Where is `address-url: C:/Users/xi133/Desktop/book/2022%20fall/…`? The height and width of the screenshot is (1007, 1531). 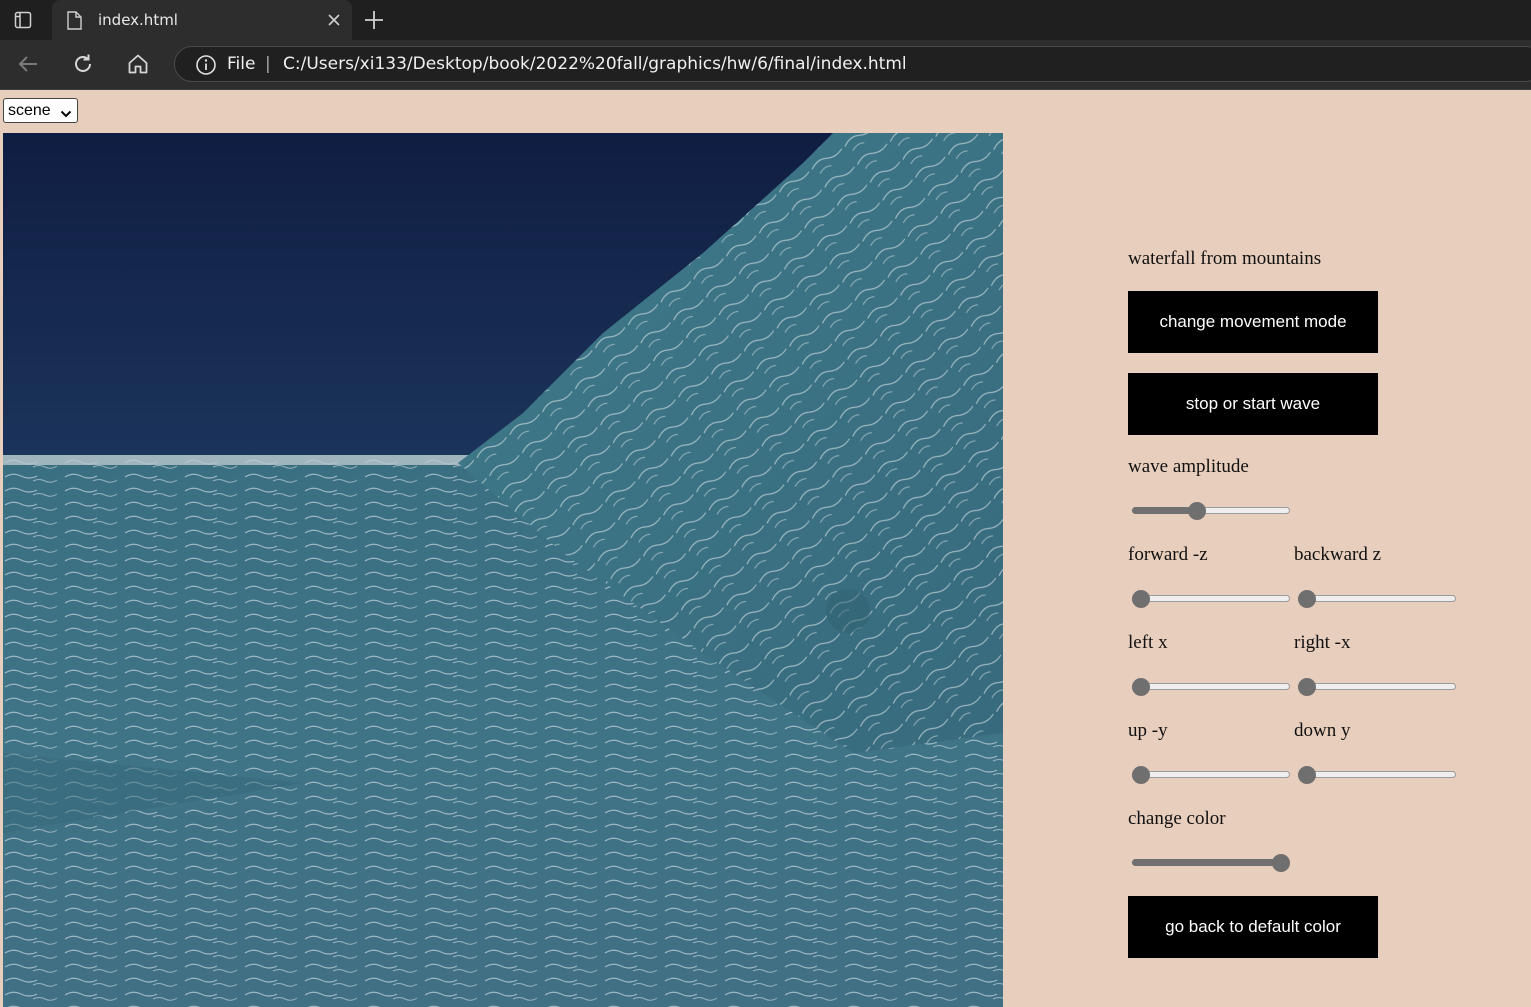
address-url: C:/Users/xi133/Desktop/book/2022%20fall/… is located at coordinates (595, 64).